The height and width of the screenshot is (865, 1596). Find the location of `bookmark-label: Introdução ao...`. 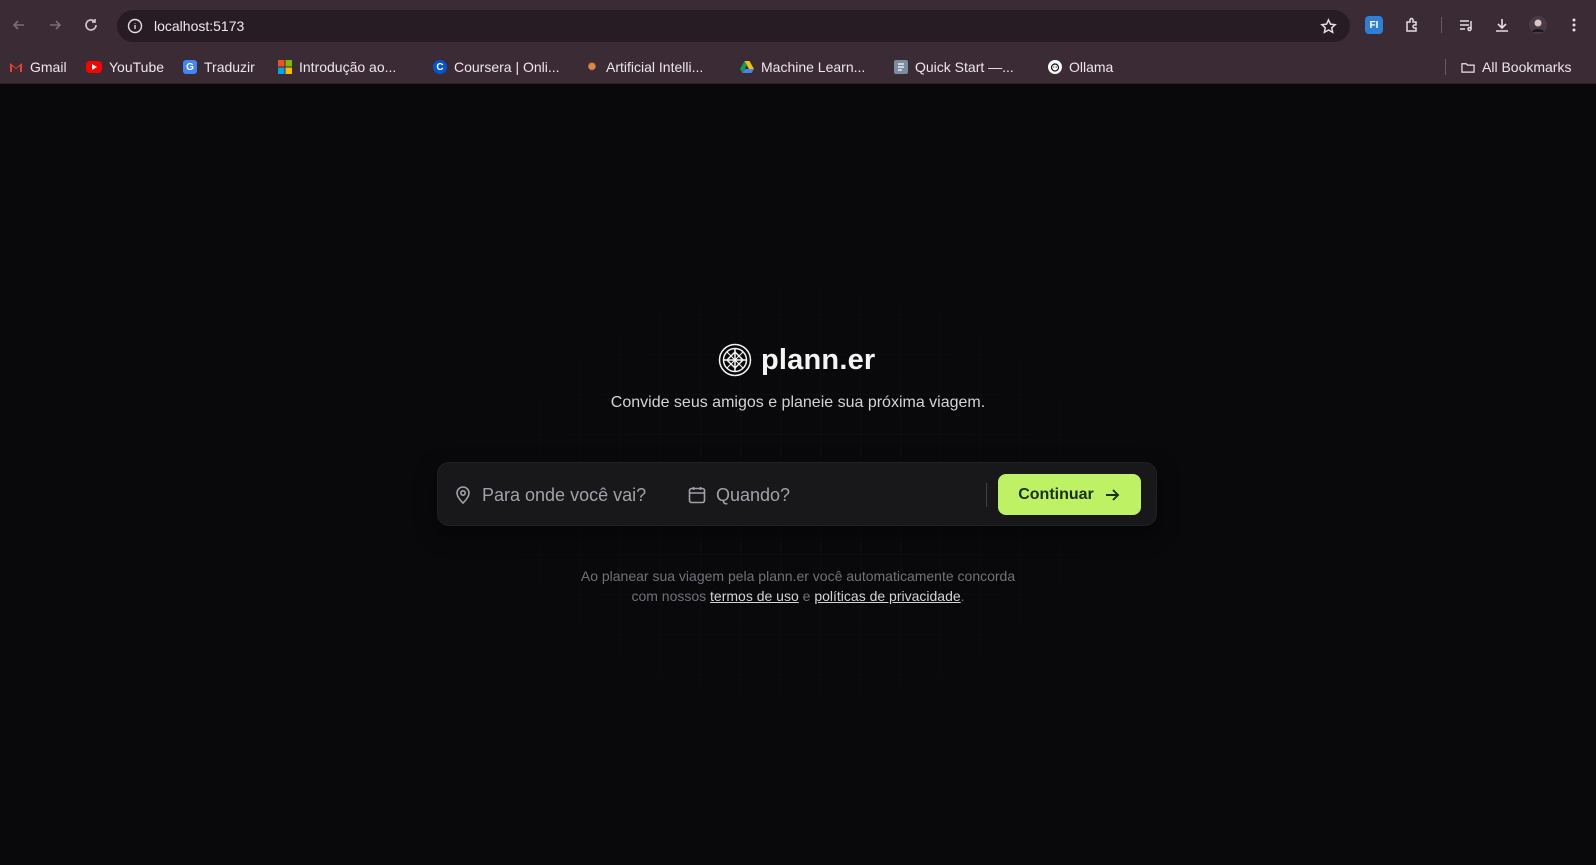

bookmark-label: Introdução ao... is located at coordinates (348, 67).